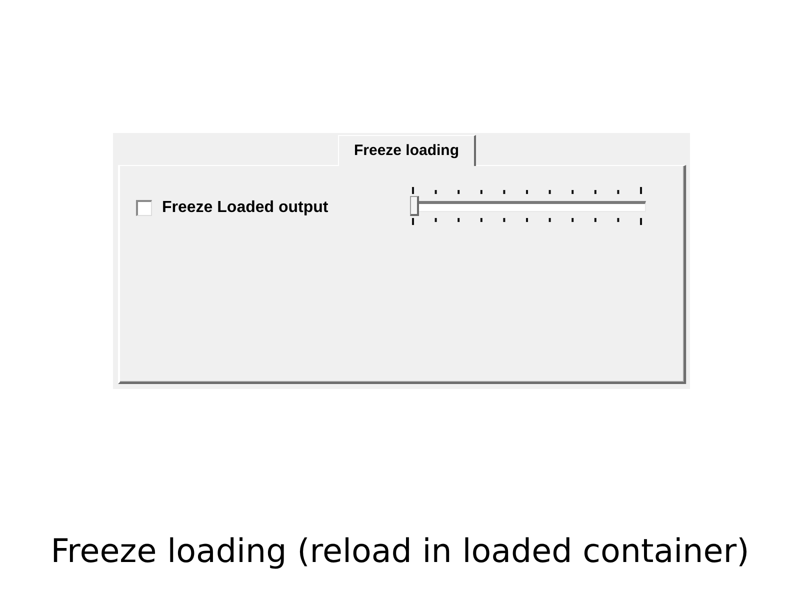 Image resolution: width=800 pixels, height=600 pixels. What do you see at coordinates (414, 206) in the screenshot?
I see `slider-thumb` at bounding box center [414, 206].